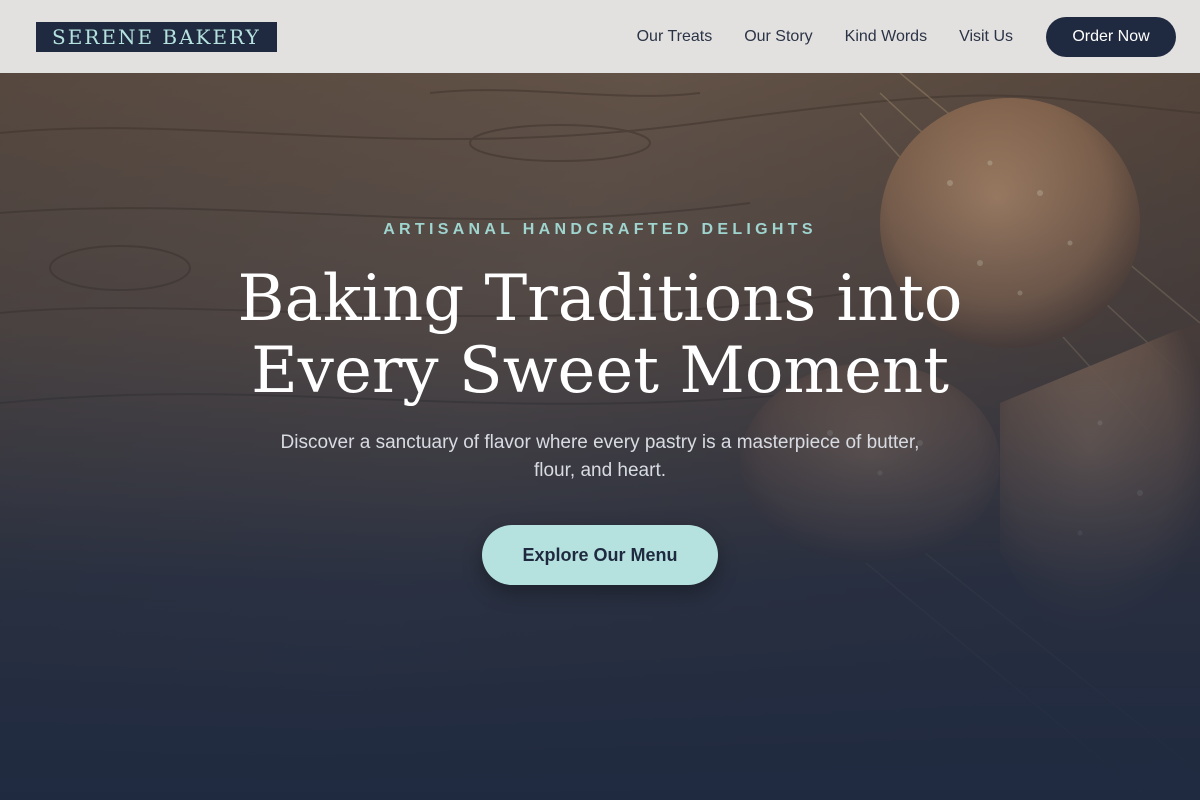 This screenshot has height=800, width=1200. I want to click on hero-eyebrow: ARTISANAL HANDCRAFTED DELIGHTS, so click(600, 229).